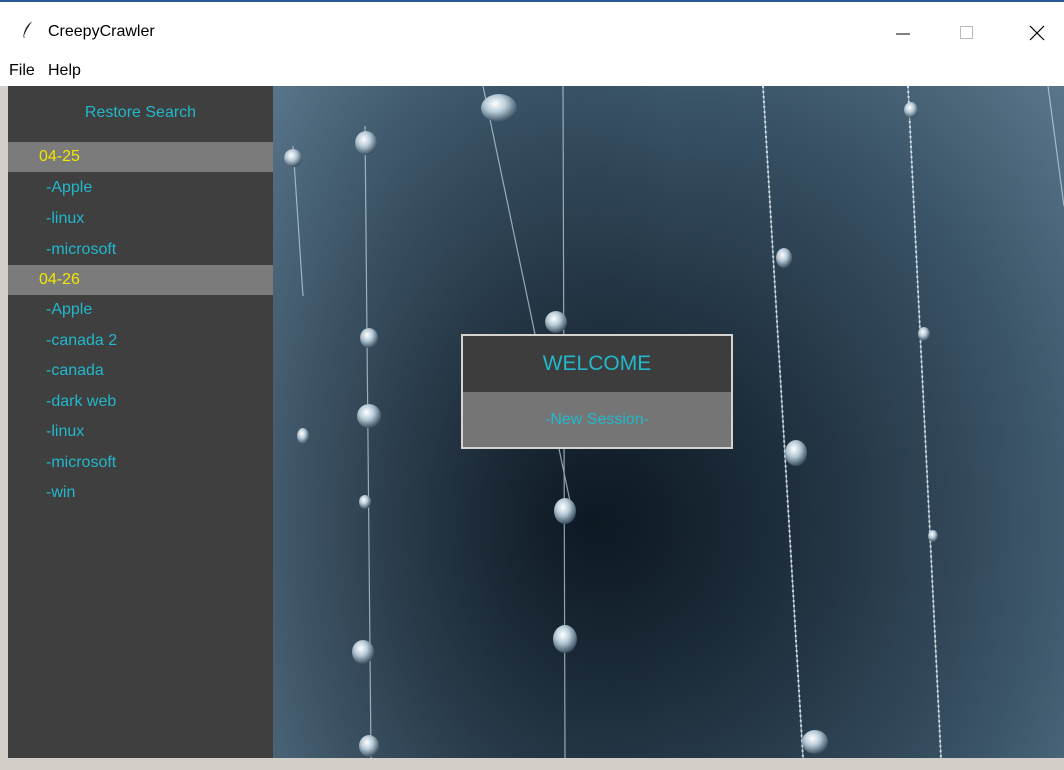  What do you see at coordinates (4, 422) in the screenshot?
I see `window-left-edge` at bounding box center [4, 422].